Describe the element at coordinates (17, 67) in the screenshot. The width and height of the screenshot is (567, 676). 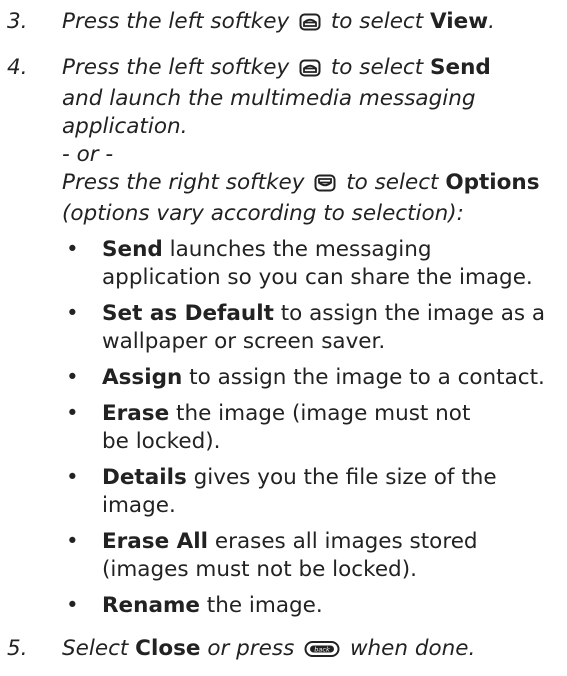
I see `step-number: 4.` at that location.